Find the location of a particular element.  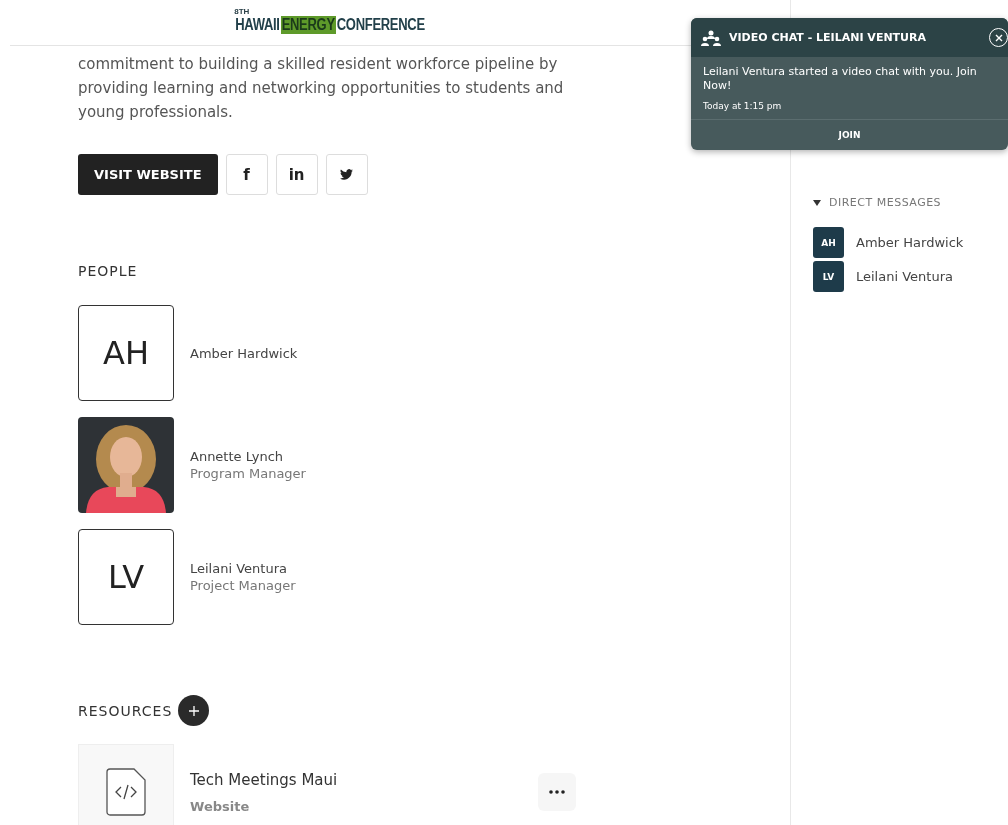

person-name: Annette Lynch is located at coordinates (248, 456).